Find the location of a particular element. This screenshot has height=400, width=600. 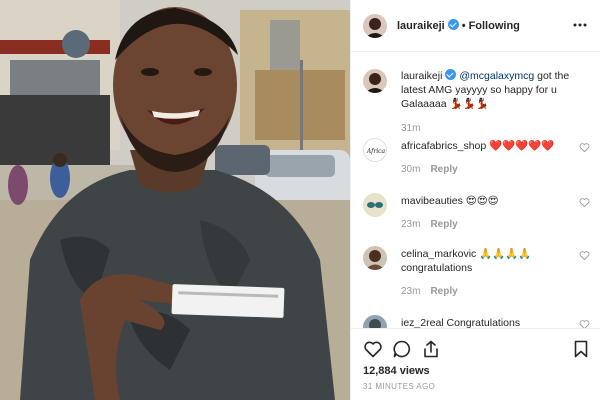

following-button: Following is located at coordinates (494, 26).